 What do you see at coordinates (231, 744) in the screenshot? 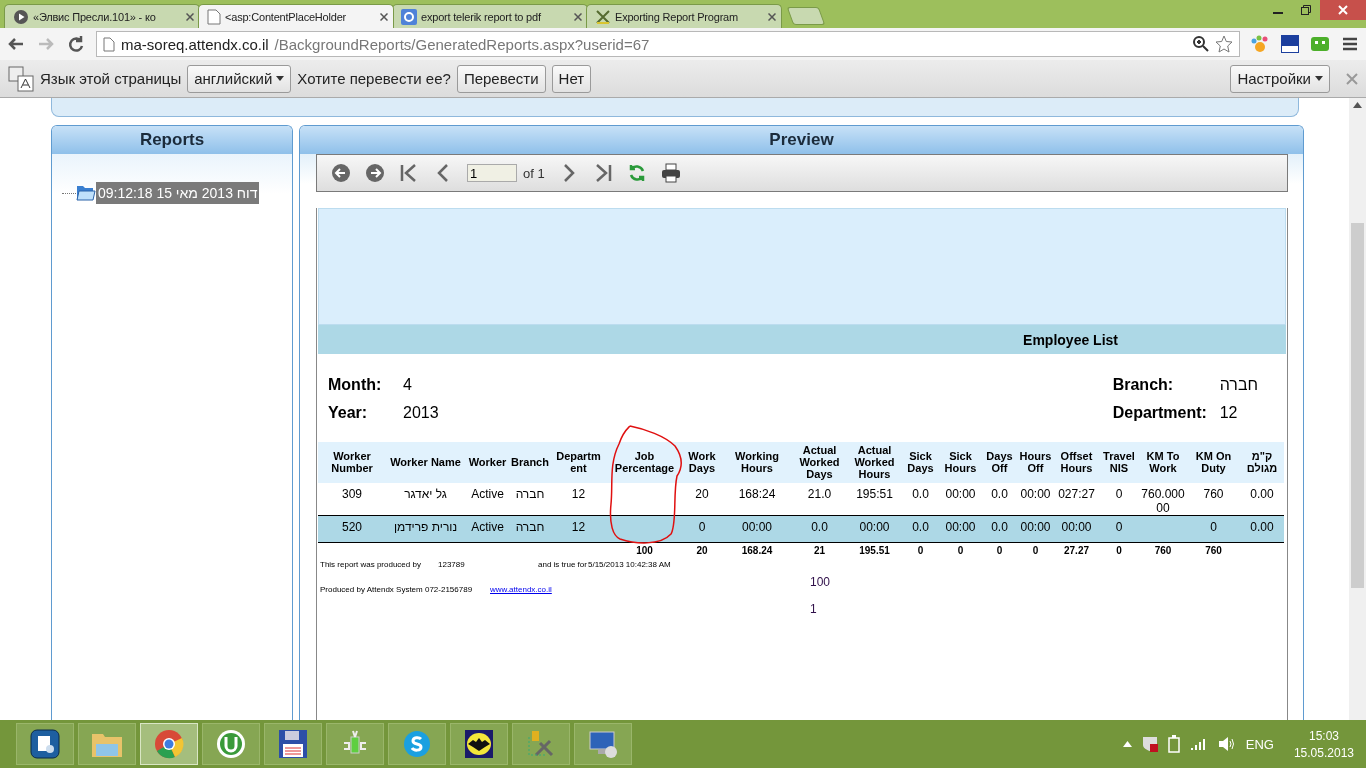
I see `torrent-icon` at bounding box center [231, 744].